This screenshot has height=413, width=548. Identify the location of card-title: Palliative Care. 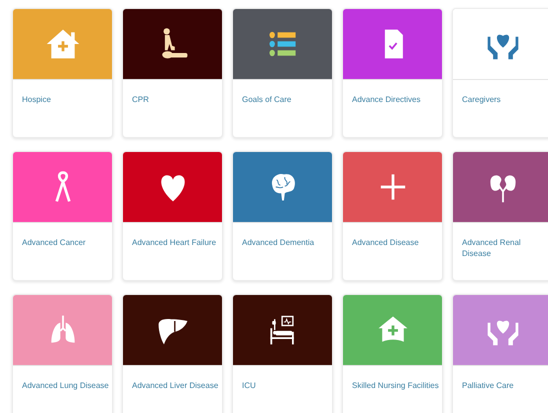
(488, 385).